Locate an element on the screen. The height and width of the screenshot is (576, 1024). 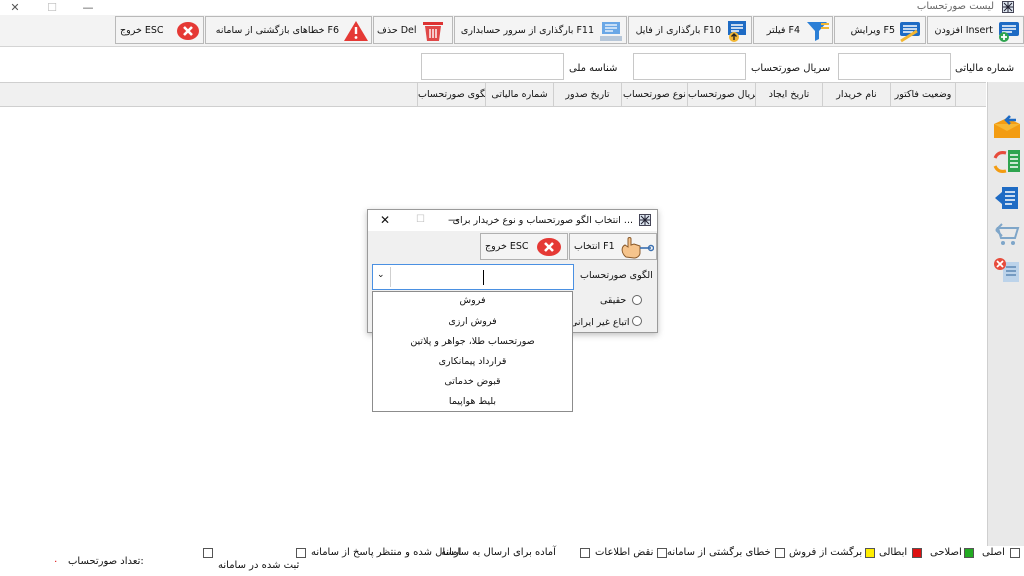
chevron-down-icon: ⌄ is located at coordinates (381, 275).